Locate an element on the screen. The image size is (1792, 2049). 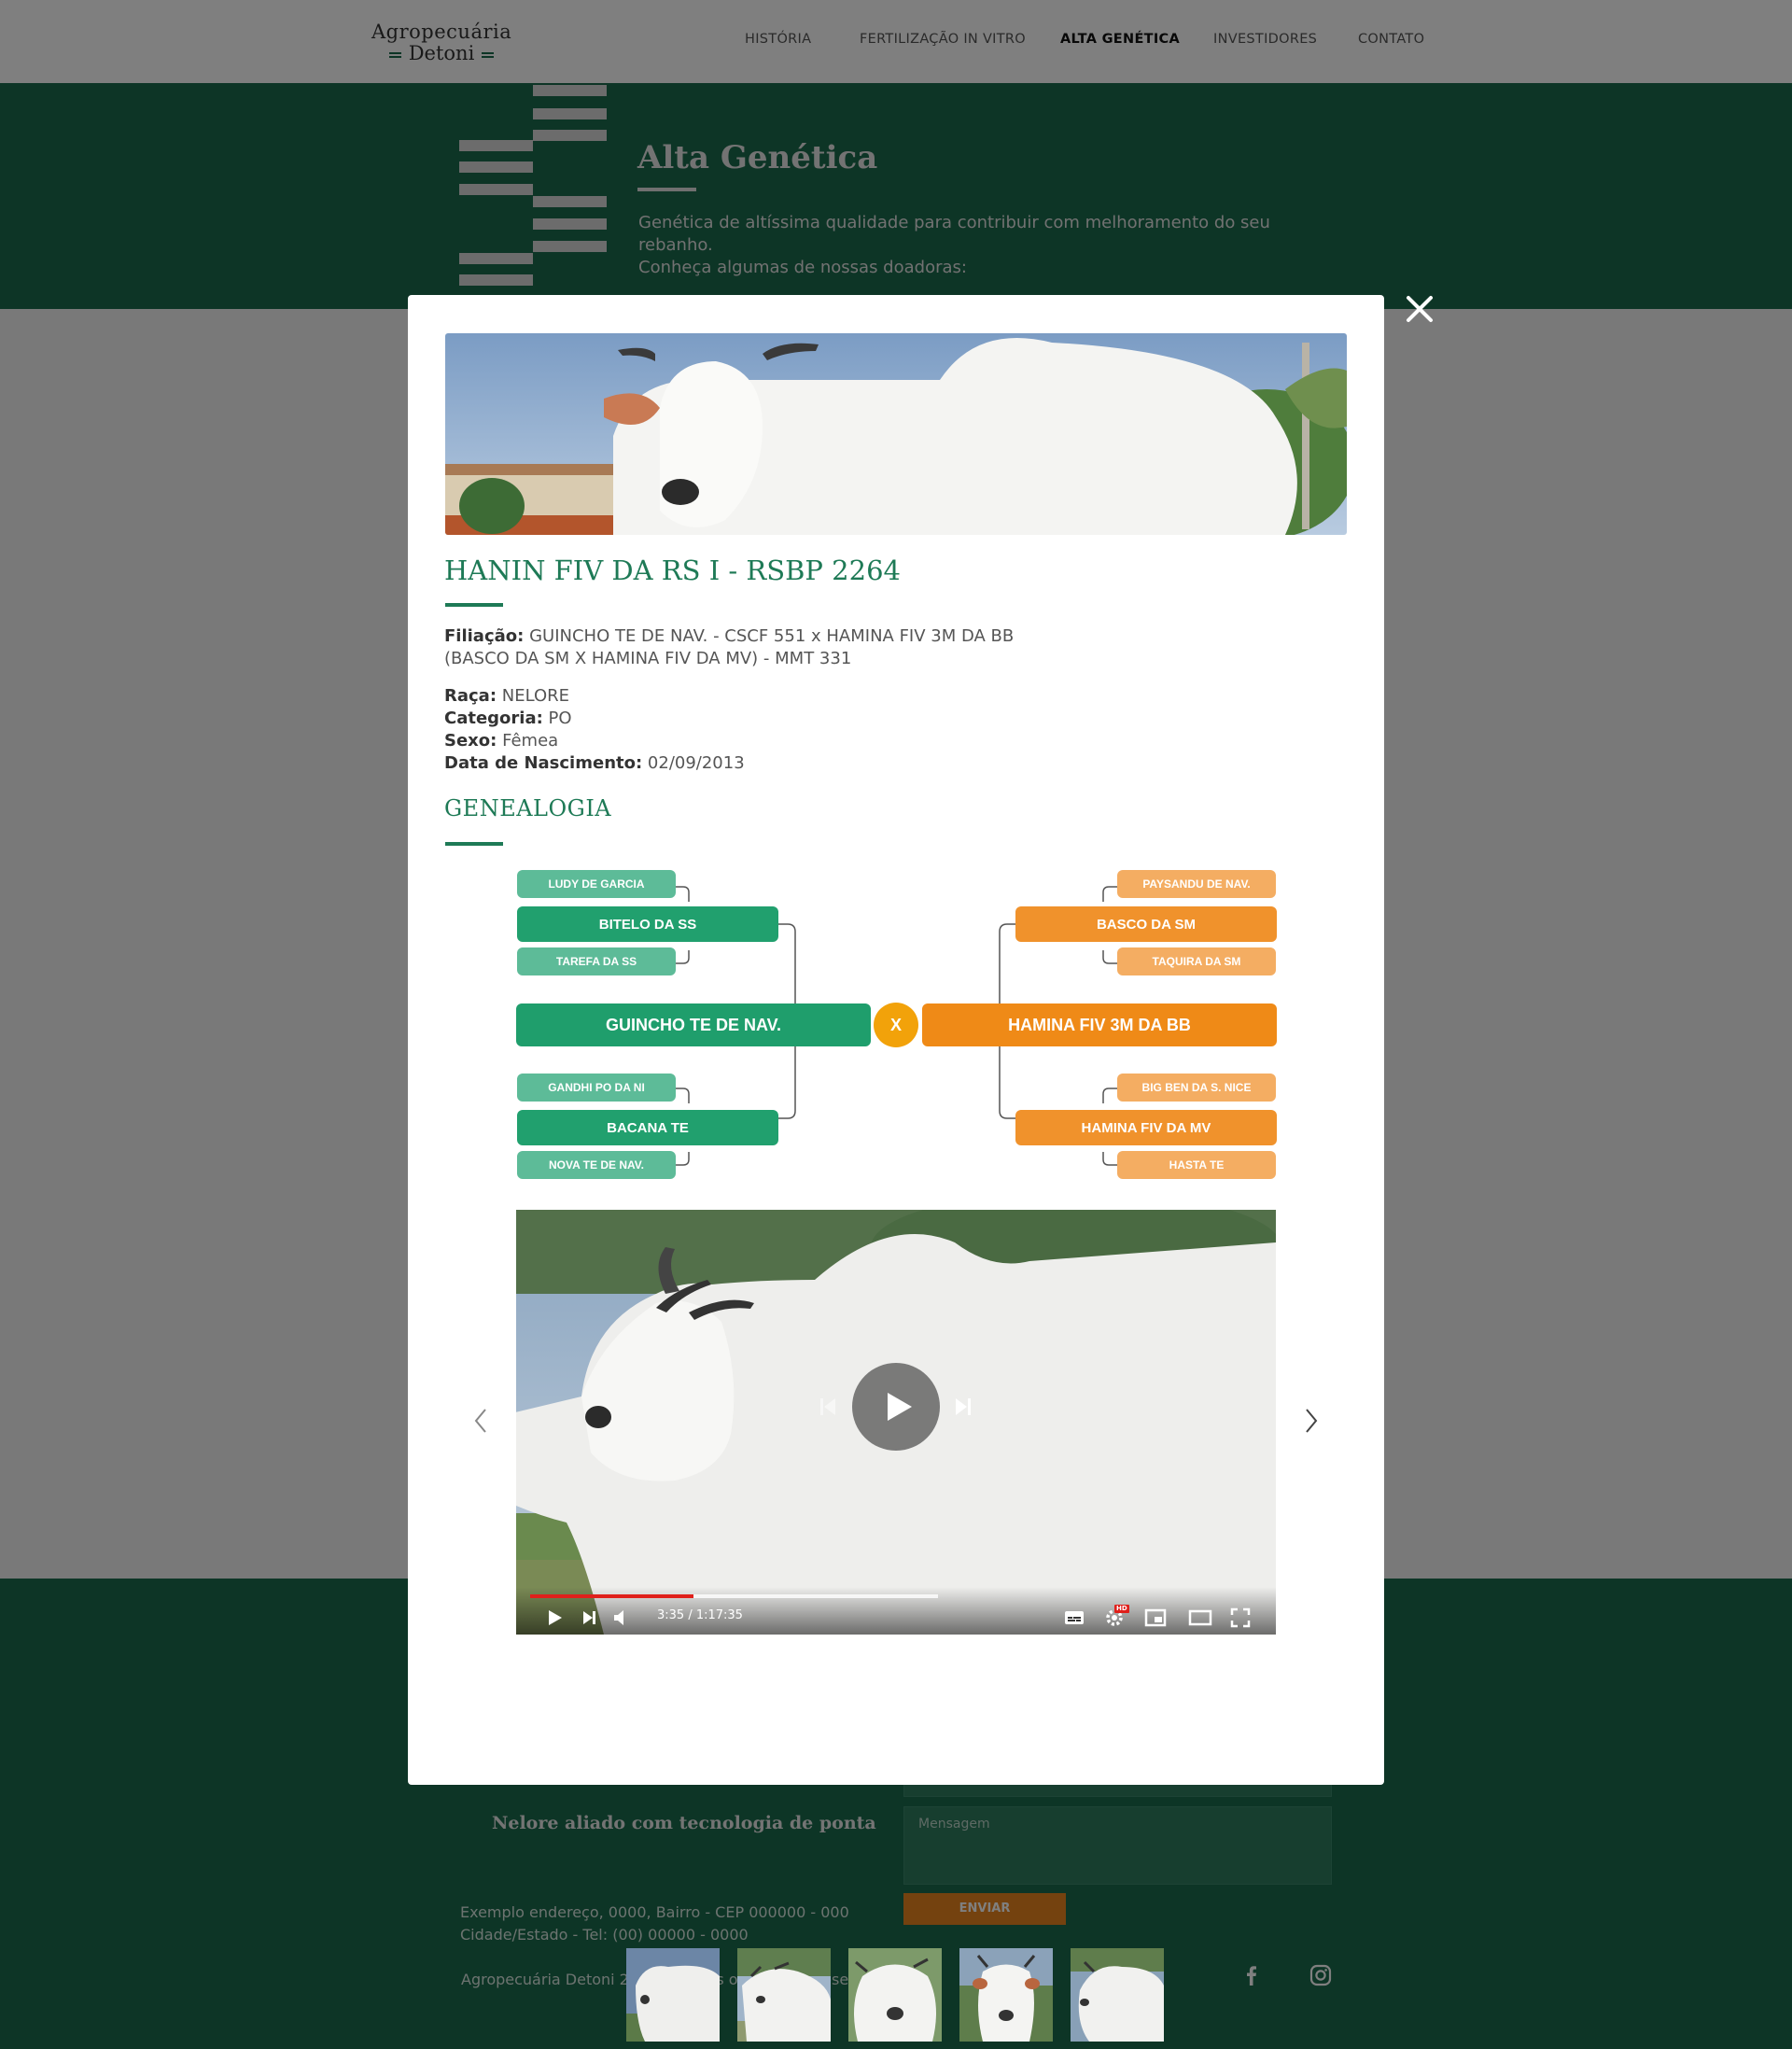
pedigree-dam-dam-sire: BIG BEN DA S. NICE is located at coordinates (1196, 1088).